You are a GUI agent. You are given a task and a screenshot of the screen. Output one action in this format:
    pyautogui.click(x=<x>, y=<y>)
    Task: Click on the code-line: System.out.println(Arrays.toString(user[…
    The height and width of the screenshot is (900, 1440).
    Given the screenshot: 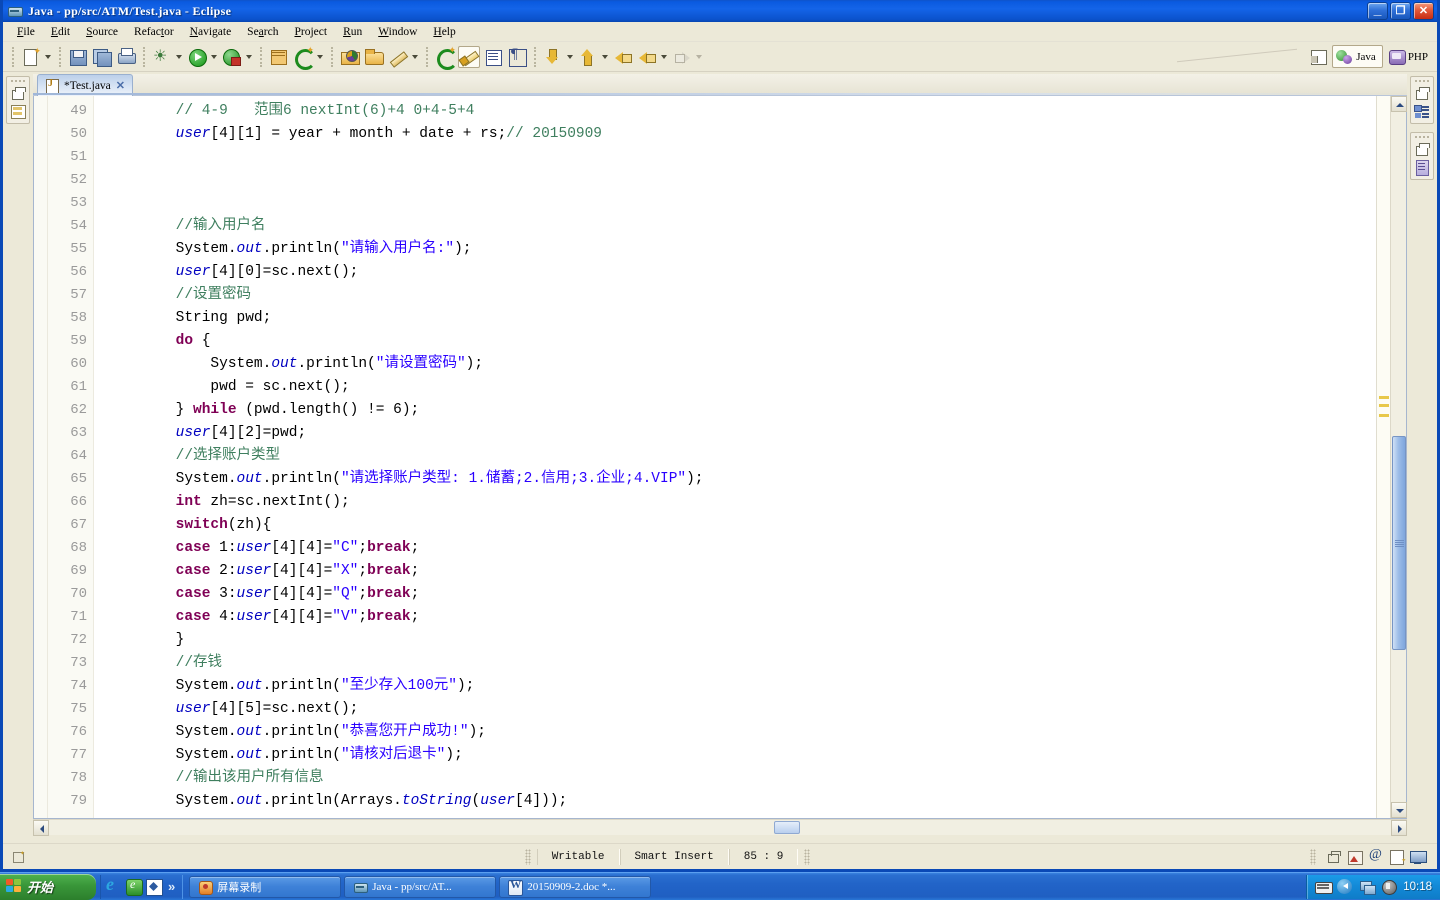 What is the action you would take?
    pyautogui.click(x=741, y=801)
    